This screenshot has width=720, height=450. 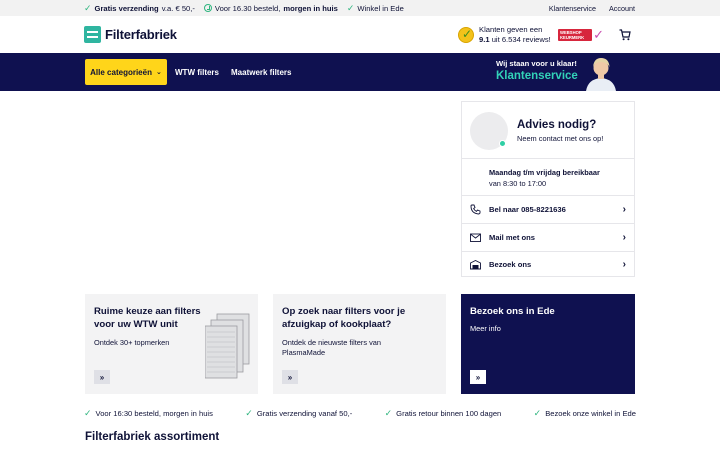 I want to click on logo-text: Filterfabriek, so click(x=141, y=34).